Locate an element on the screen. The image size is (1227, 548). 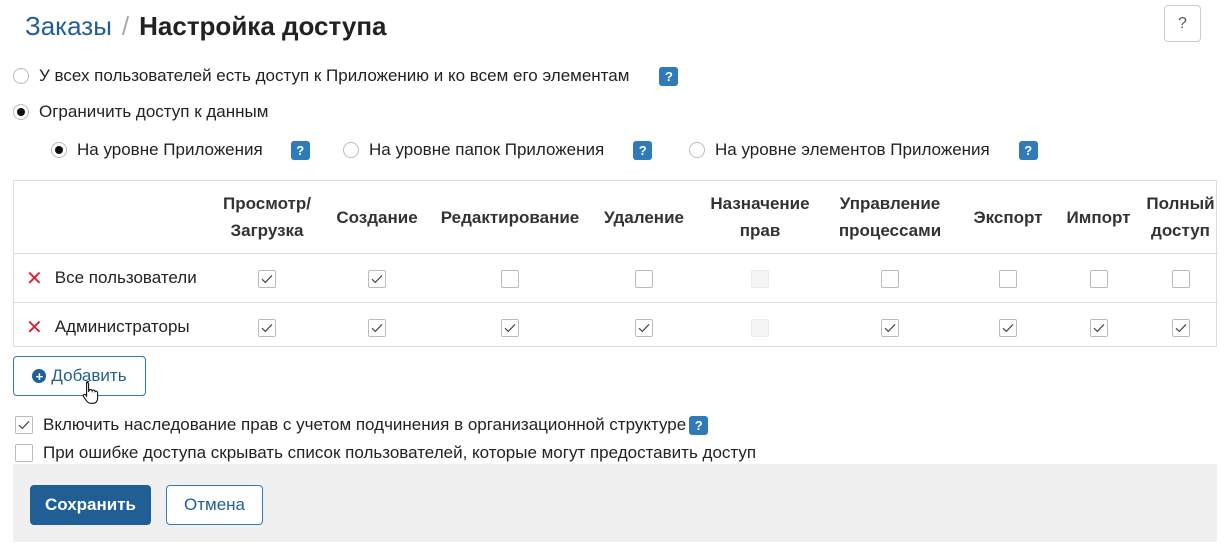
radio-label: На уровне элементов Приложения is located at coordinates (852, 149).